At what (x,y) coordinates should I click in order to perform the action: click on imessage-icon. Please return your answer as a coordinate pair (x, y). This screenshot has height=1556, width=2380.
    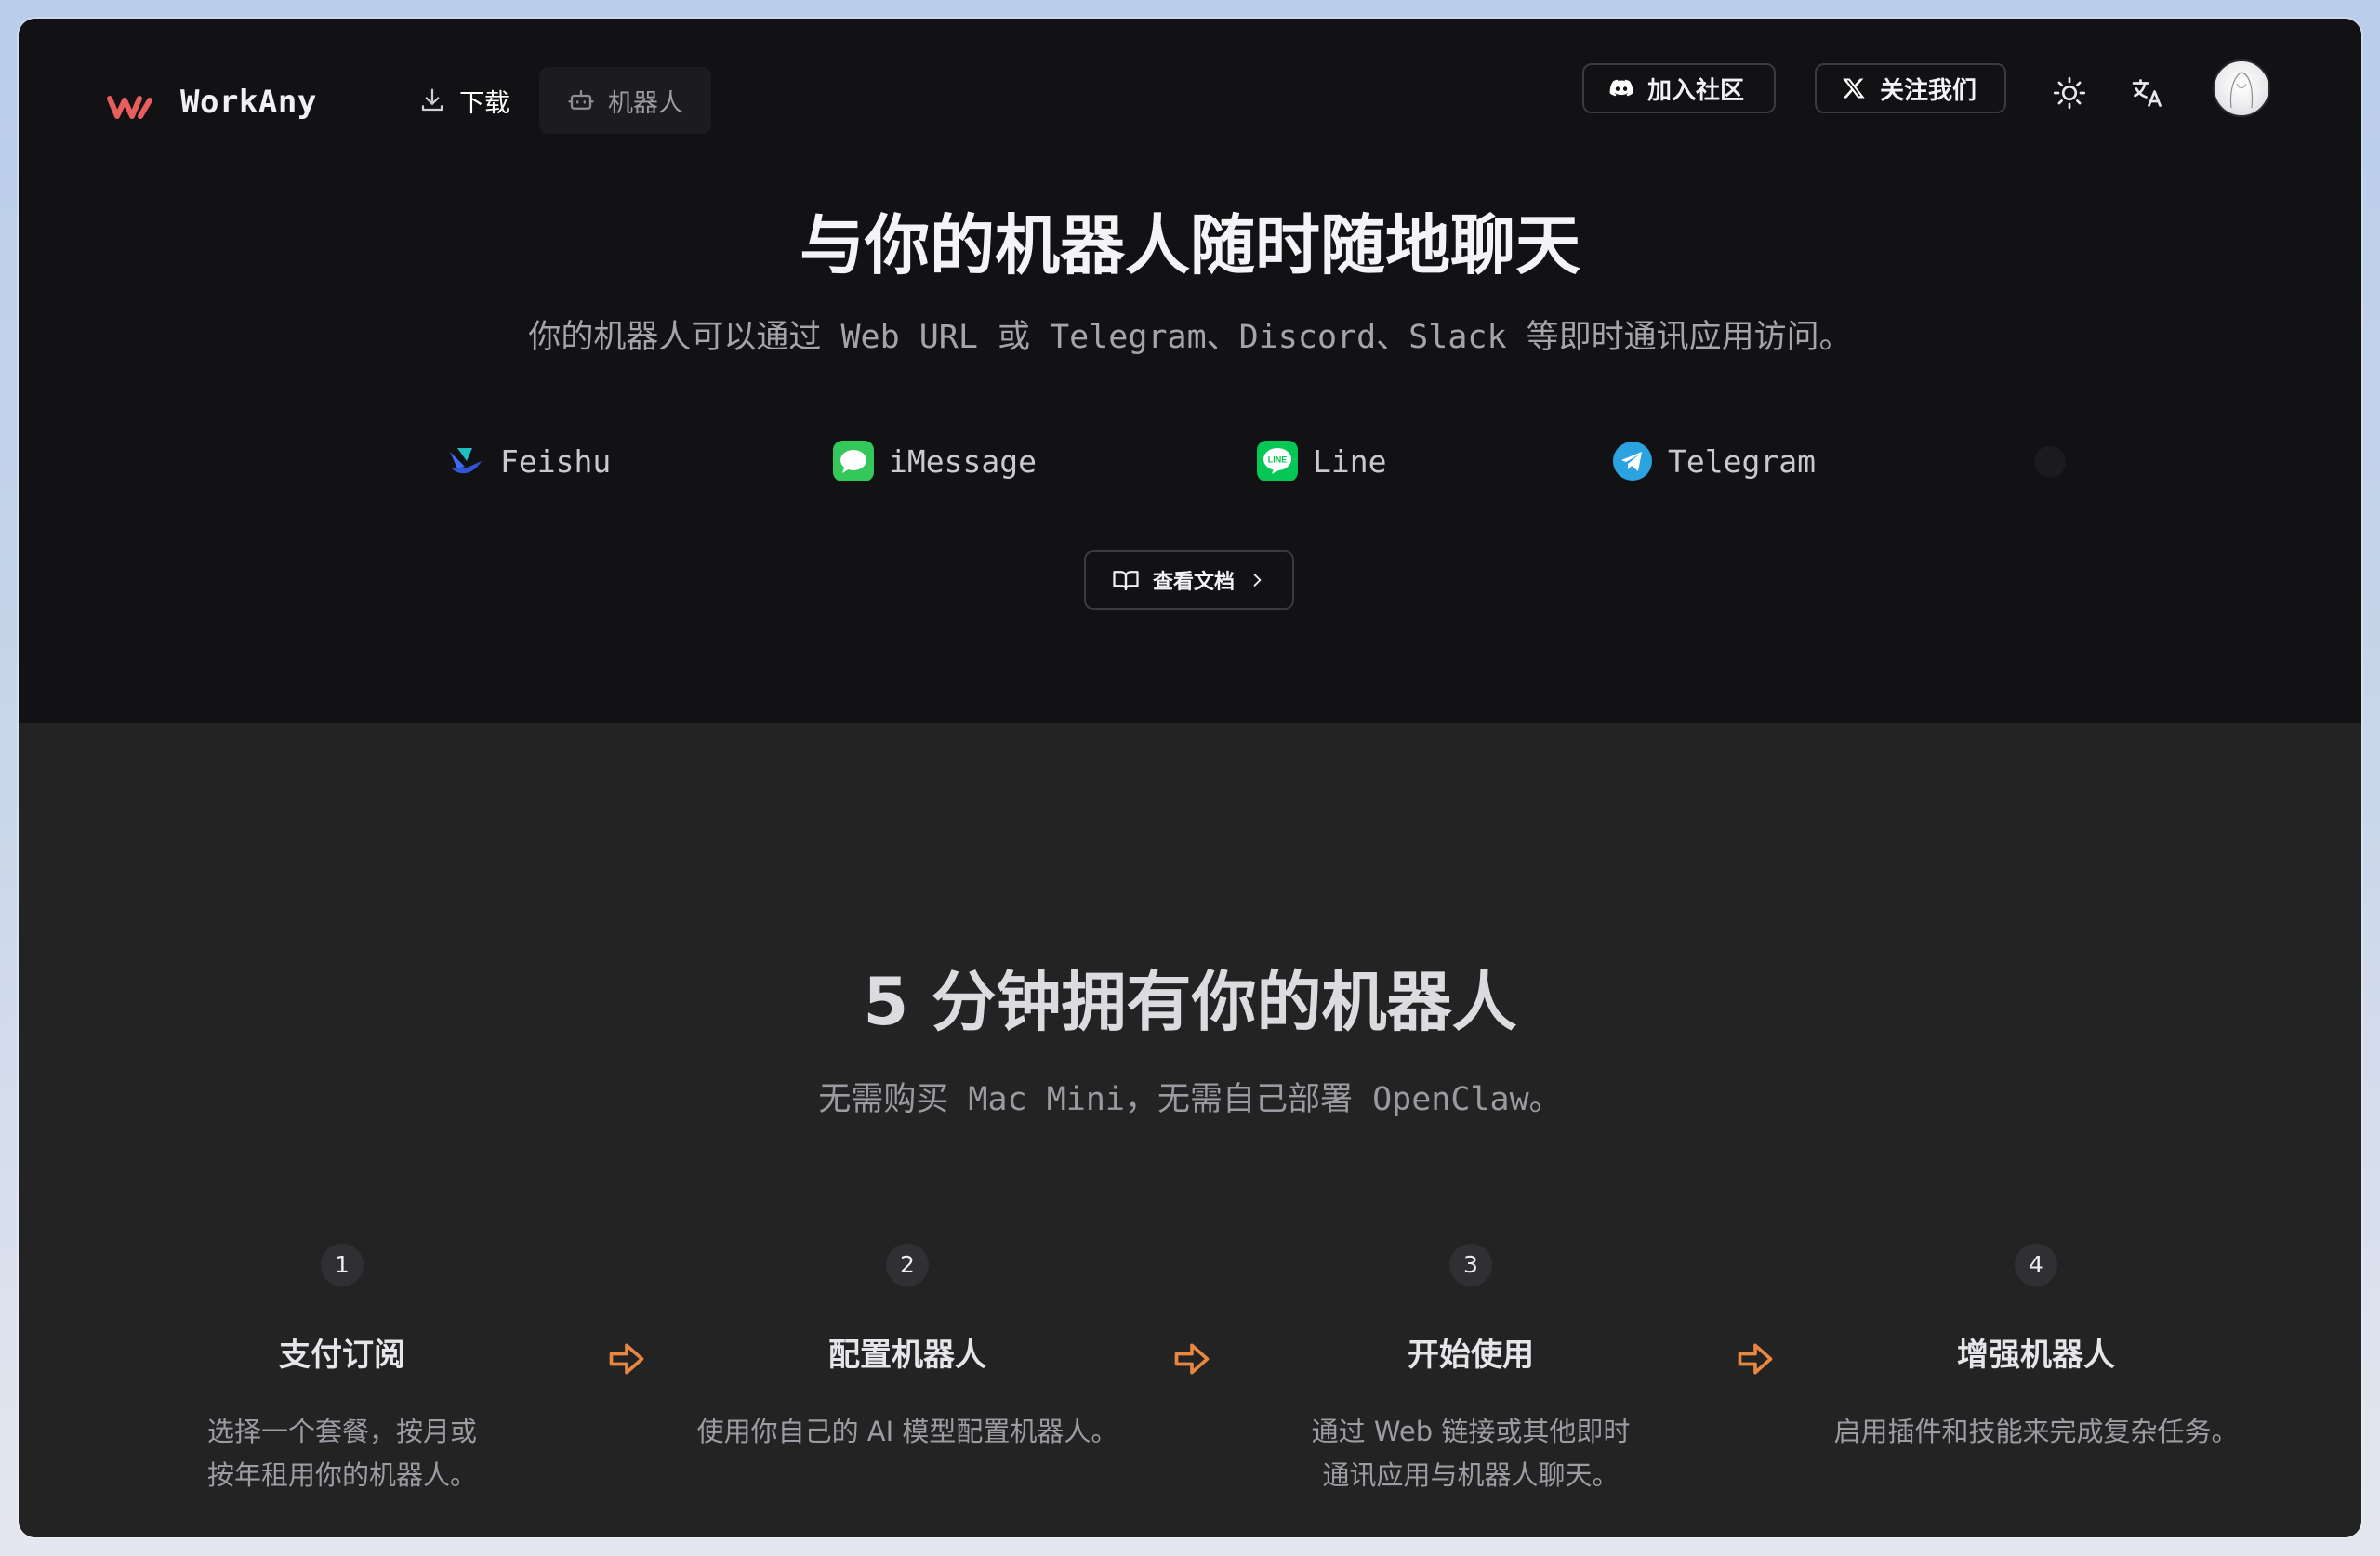
    Looking at the image, I should click on (853, 461).